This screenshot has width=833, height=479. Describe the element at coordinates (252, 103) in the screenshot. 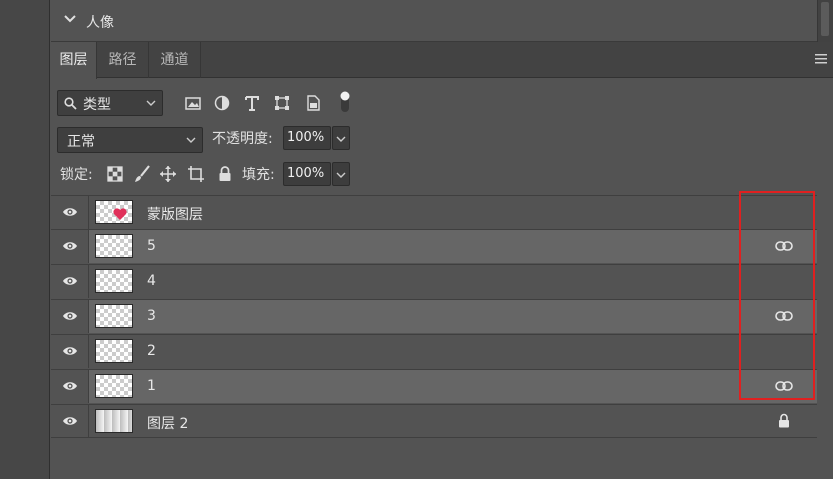

I see `type-layer-filter-icon` at that location.